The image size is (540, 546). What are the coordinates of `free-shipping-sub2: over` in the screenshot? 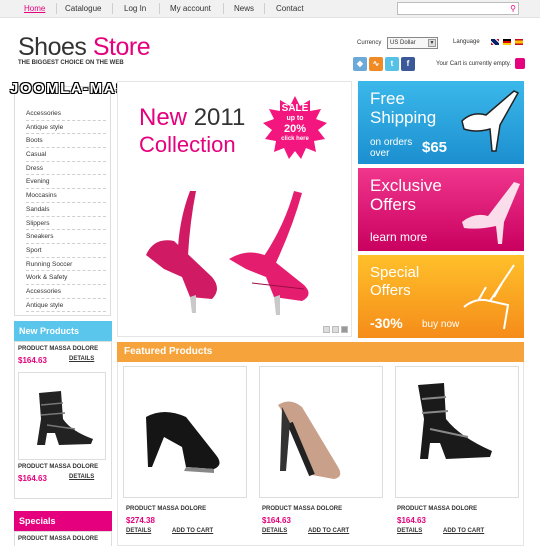 It's located at (380, 153).